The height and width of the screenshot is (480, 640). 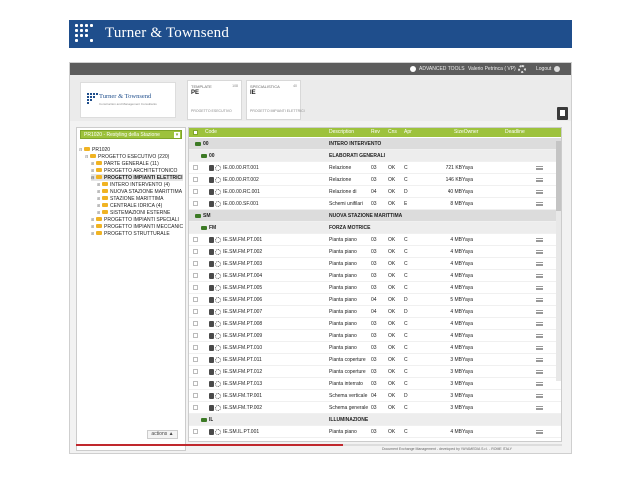 I want to click on table-row: IE.SM.IL.PT.002 Pianta piano03 OK C 4 MBYaya, so click(x=375, y=440).